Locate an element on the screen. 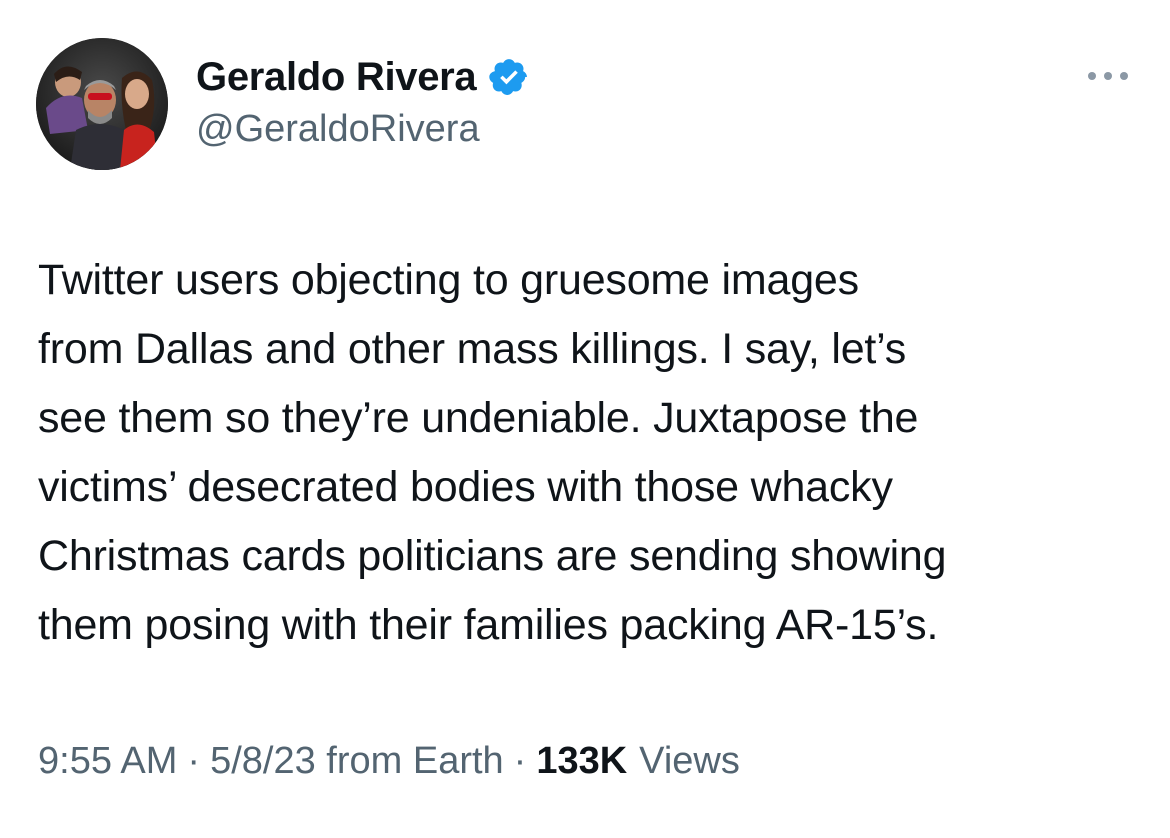  author-handle: @GeraldoRivera is located at coordinates (338, 129).